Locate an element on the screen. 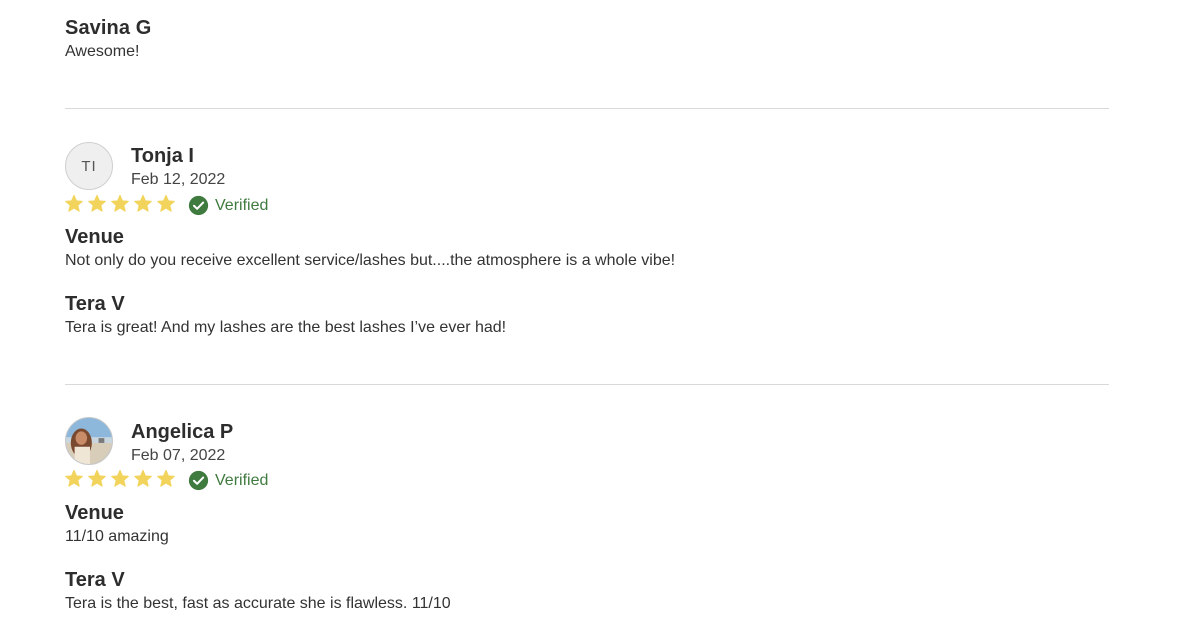 Image resolution: width=1200 pixels, height=644 pixels. avatar is located at coordinates (89, 441).